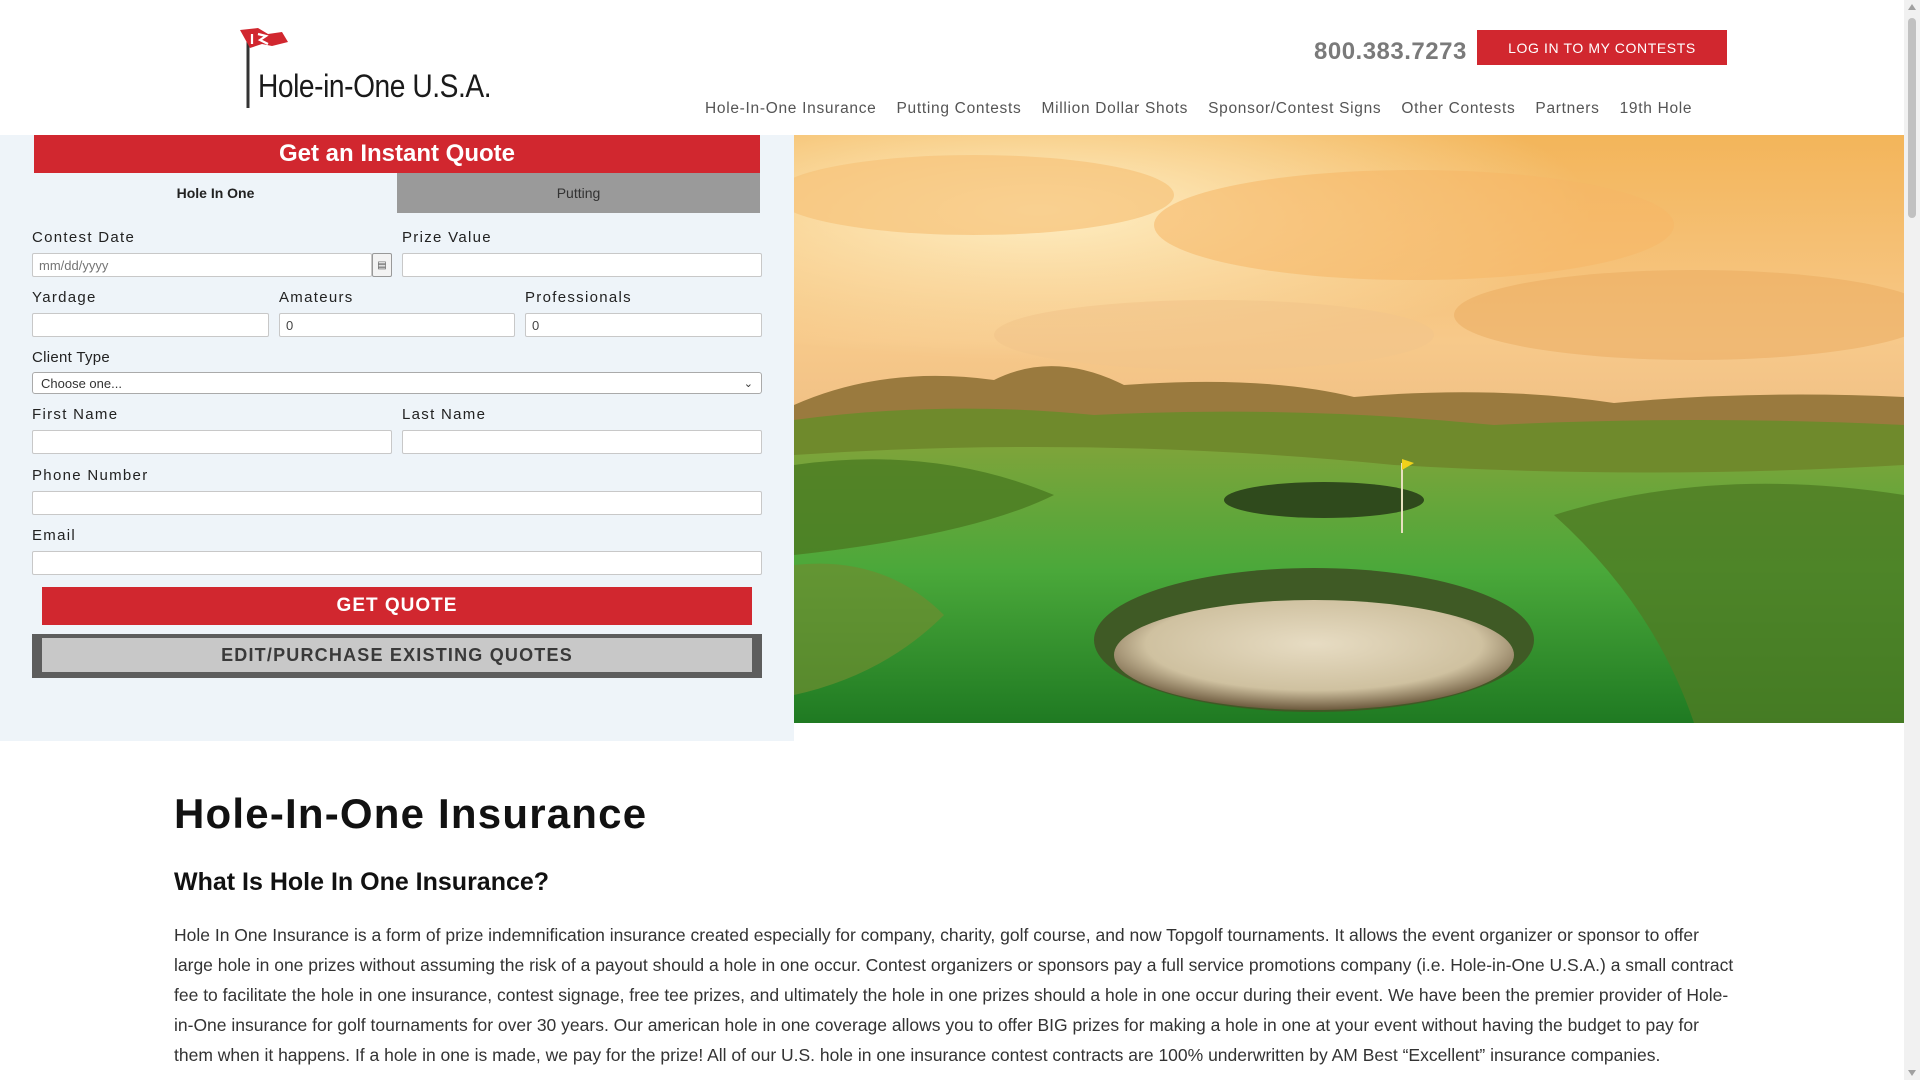 The height and width of the screenshot is (1080, 1920). Describe the element at coordinates (444, 414) in the screenshot. I see `last-name-label: Last Name` at that location.